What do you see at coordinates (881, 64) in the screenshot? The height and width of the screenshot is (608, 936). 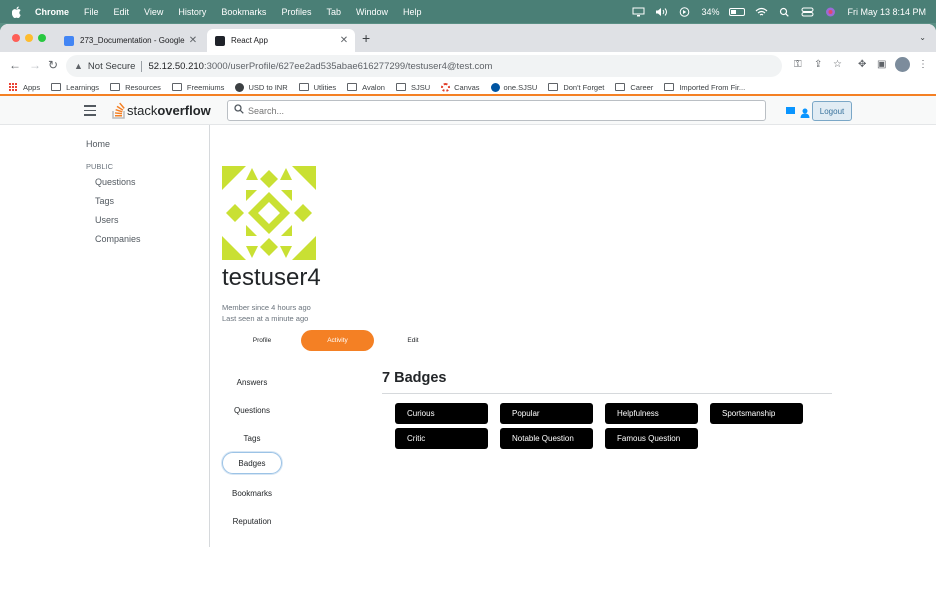 I see `side-panel-icon: ▣` at bounding box center [881, 64].